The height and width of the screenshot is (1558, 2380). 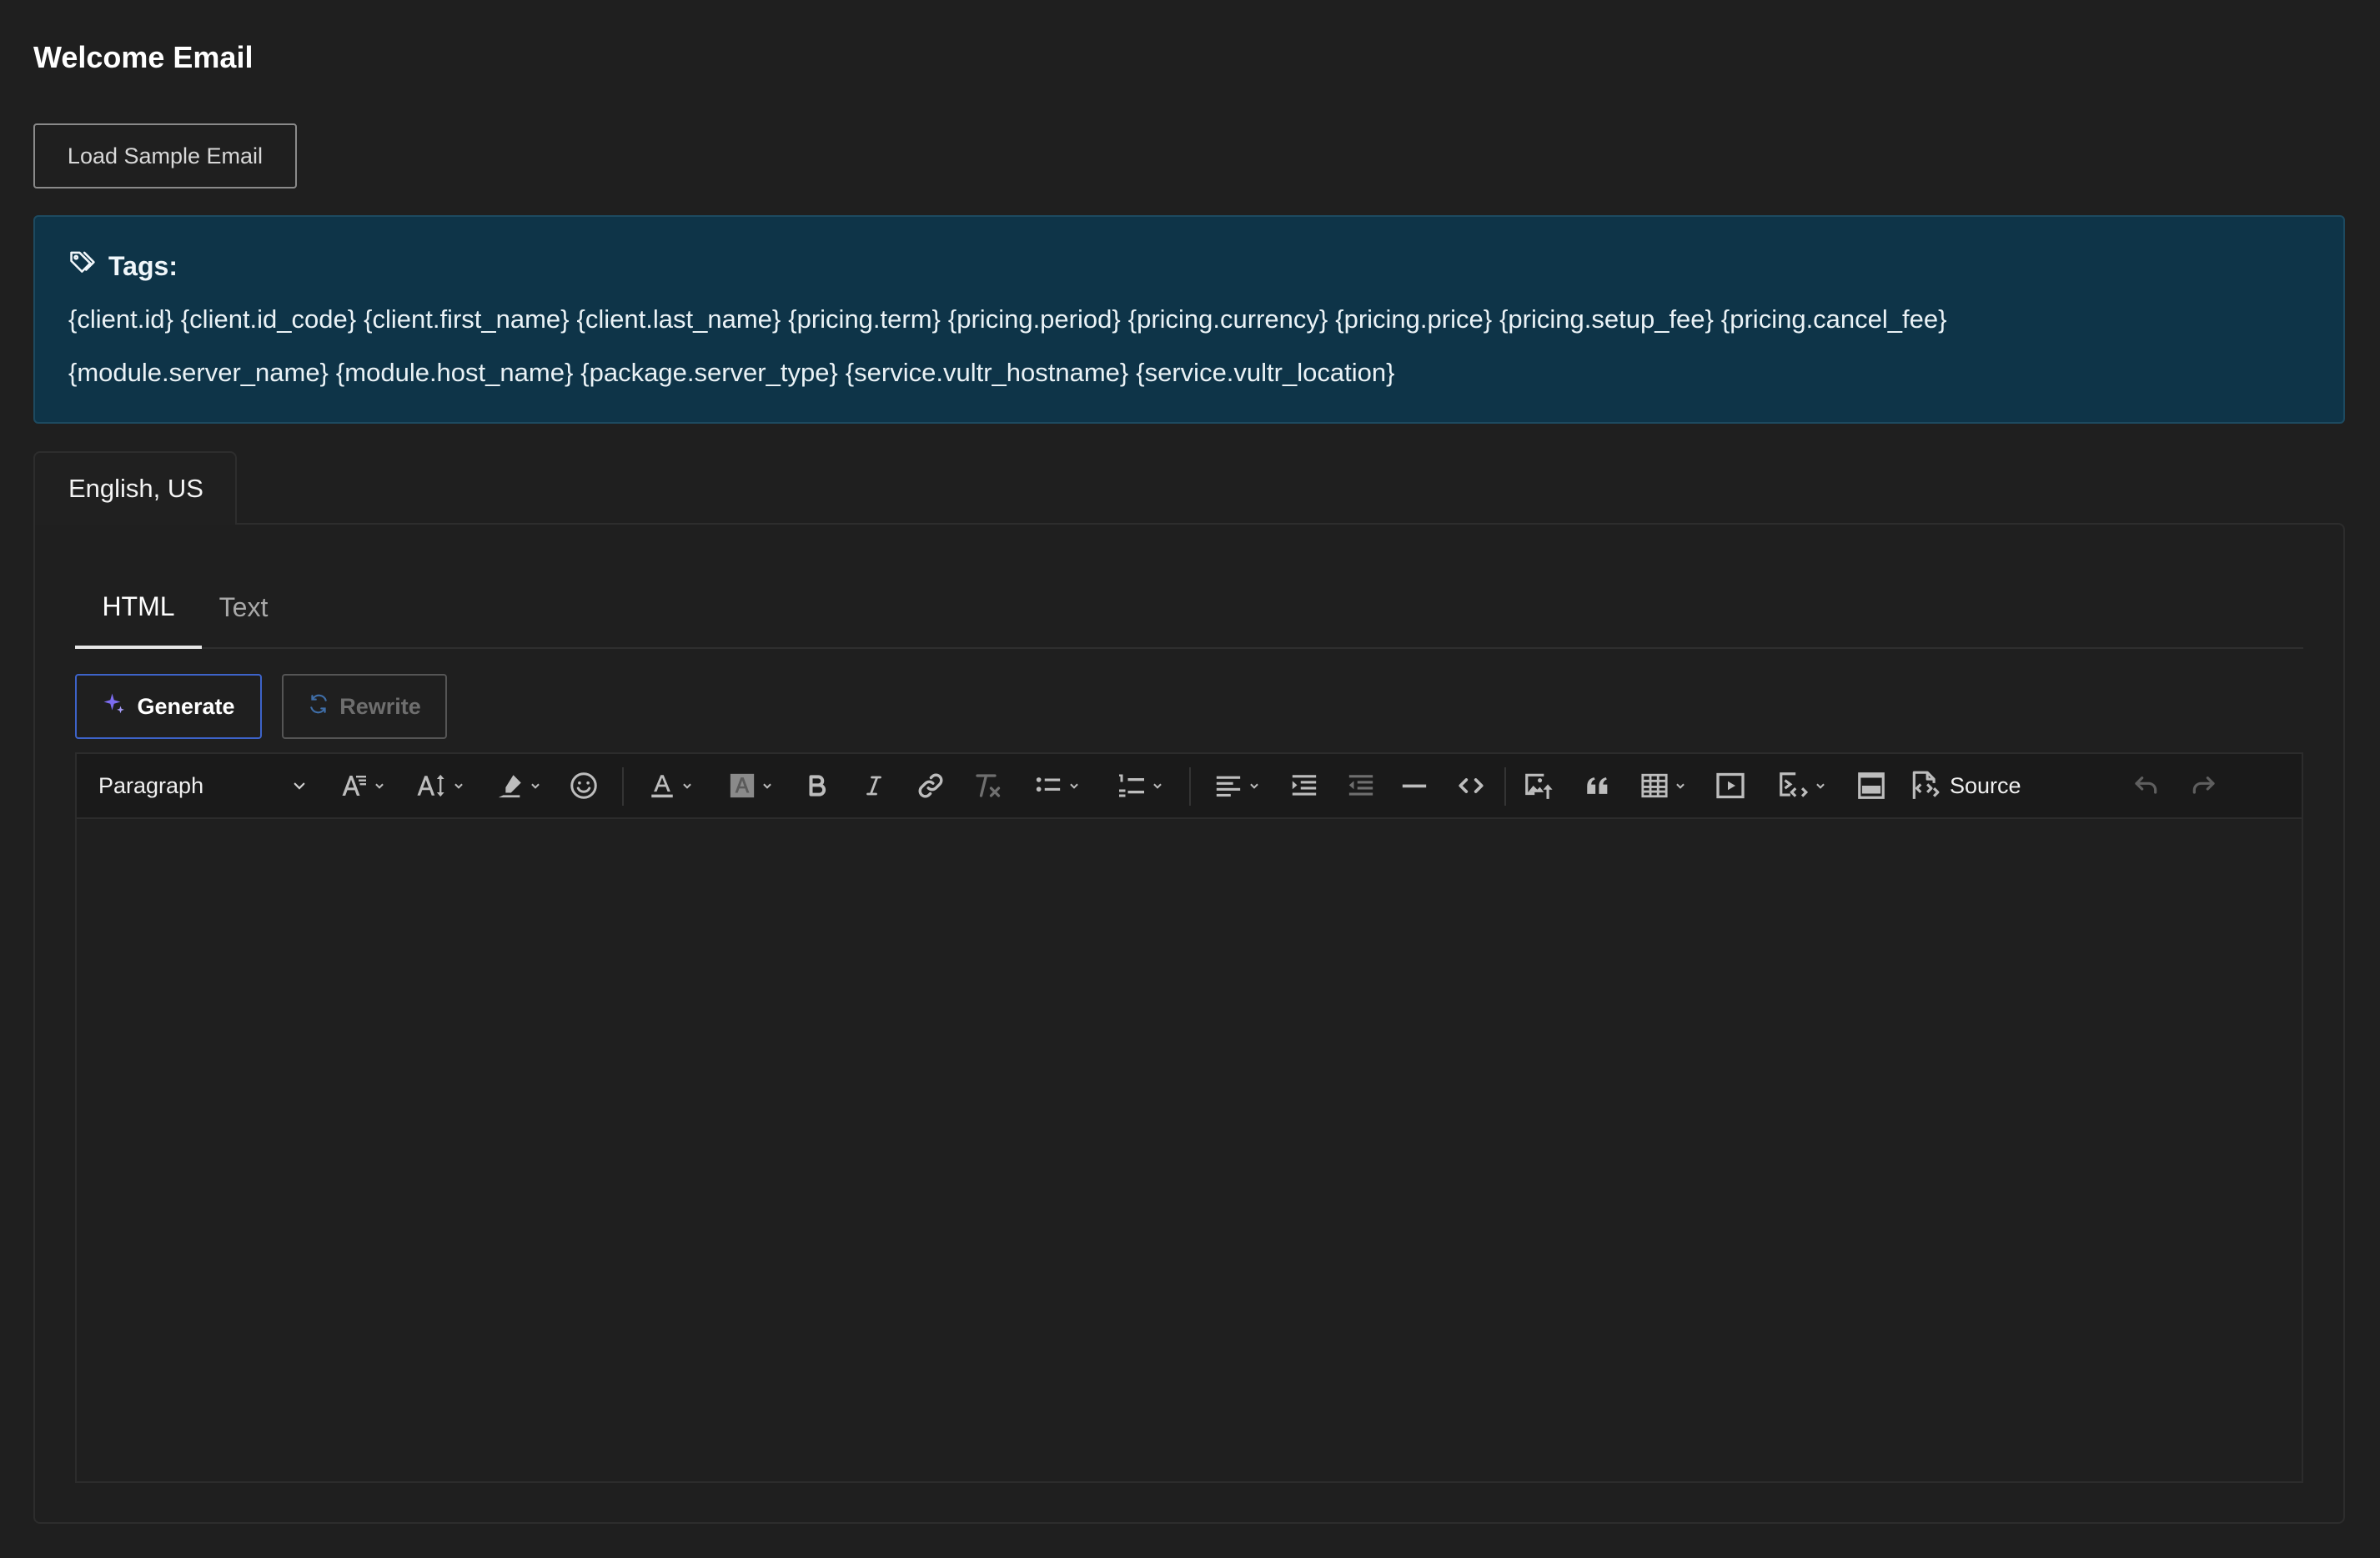 I want to click on background-color-icon, so click(x=742, y=785).